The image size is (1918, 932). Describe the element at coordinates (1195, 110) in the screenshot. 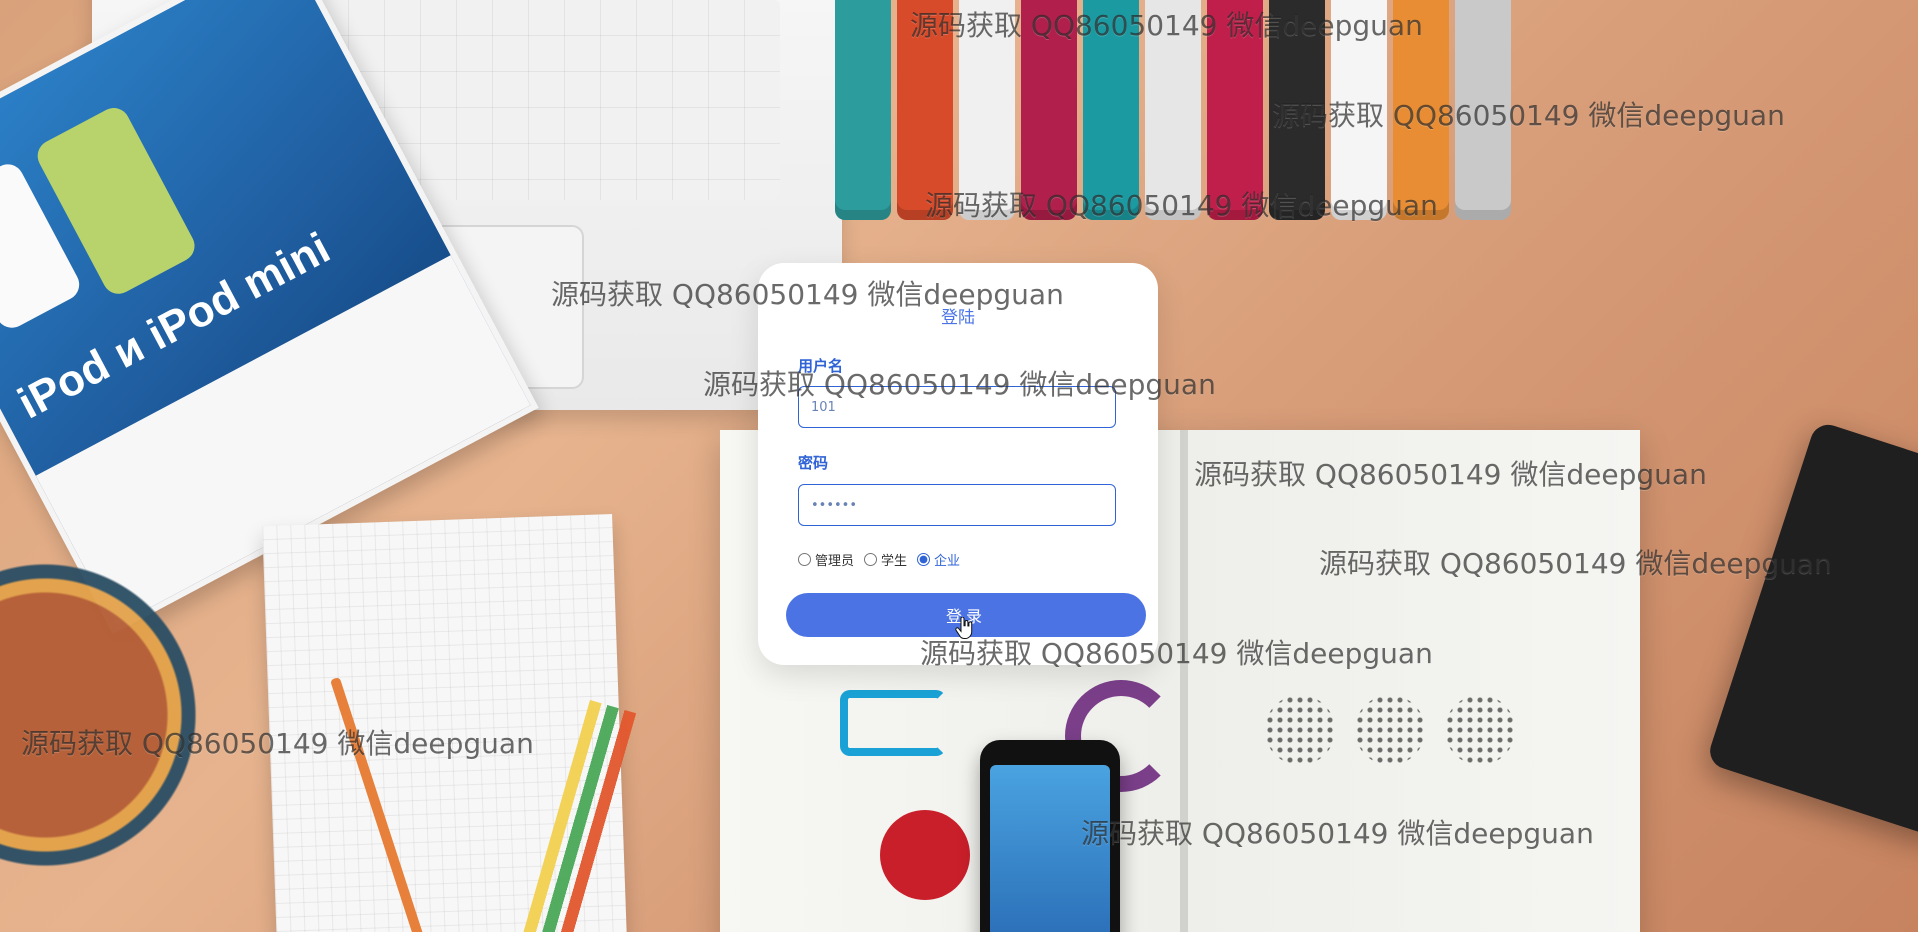

I see `book-stack-image` at that location.